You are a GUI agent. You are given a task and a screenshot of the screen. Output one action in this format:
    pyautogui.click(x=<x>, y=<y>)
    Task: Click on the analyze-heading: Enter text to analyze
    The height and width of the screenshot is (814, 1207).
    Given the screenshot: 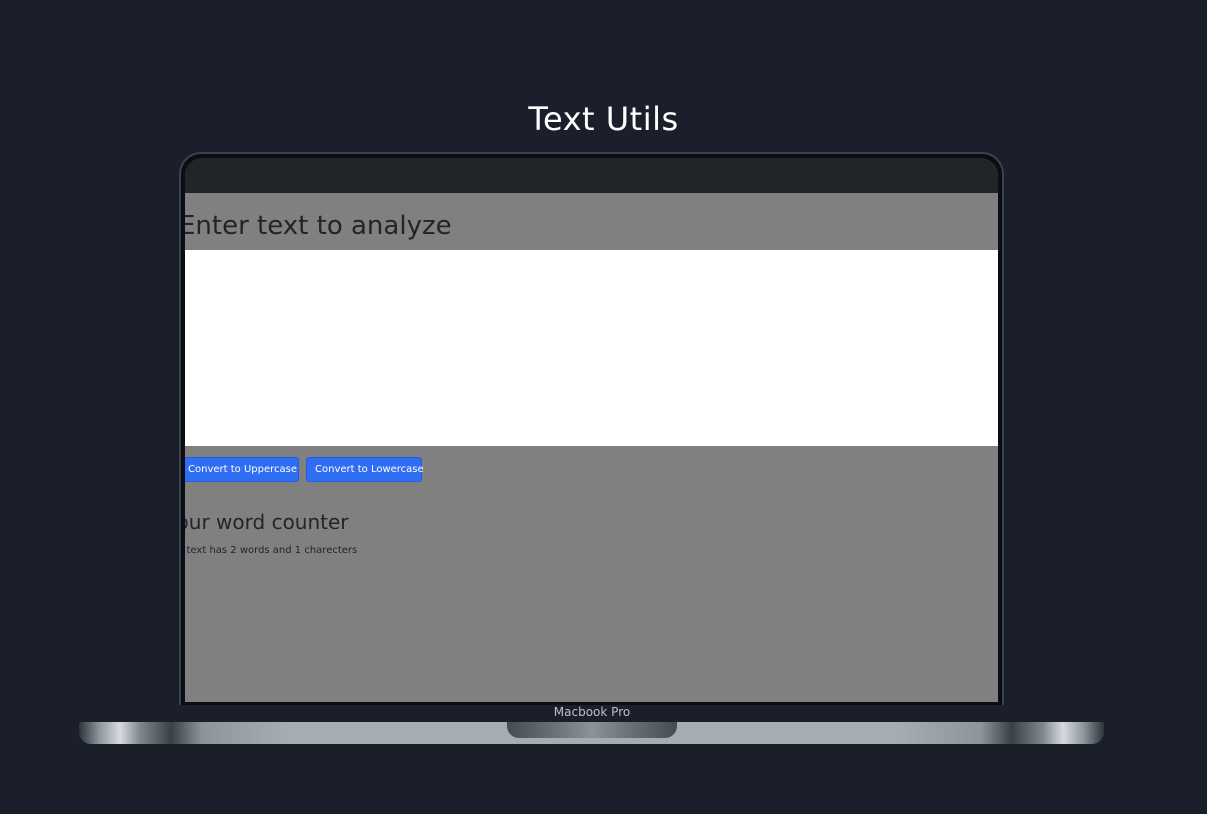 What is the action you would take?
    pyautogui.click(x=318, y=226)
    